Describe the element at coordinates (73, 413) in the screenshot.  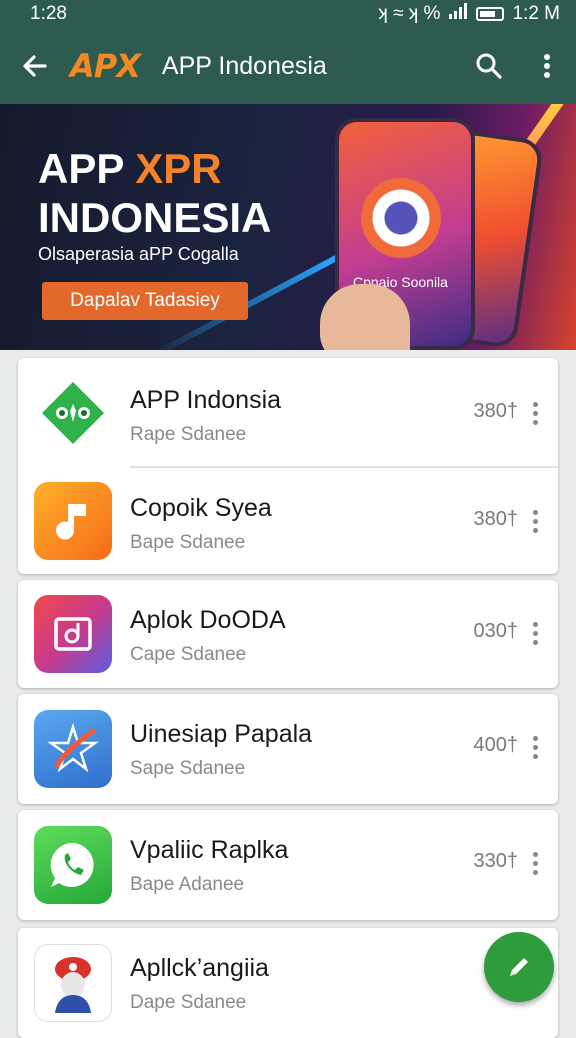
I see `green-diamond-icon` at that location.